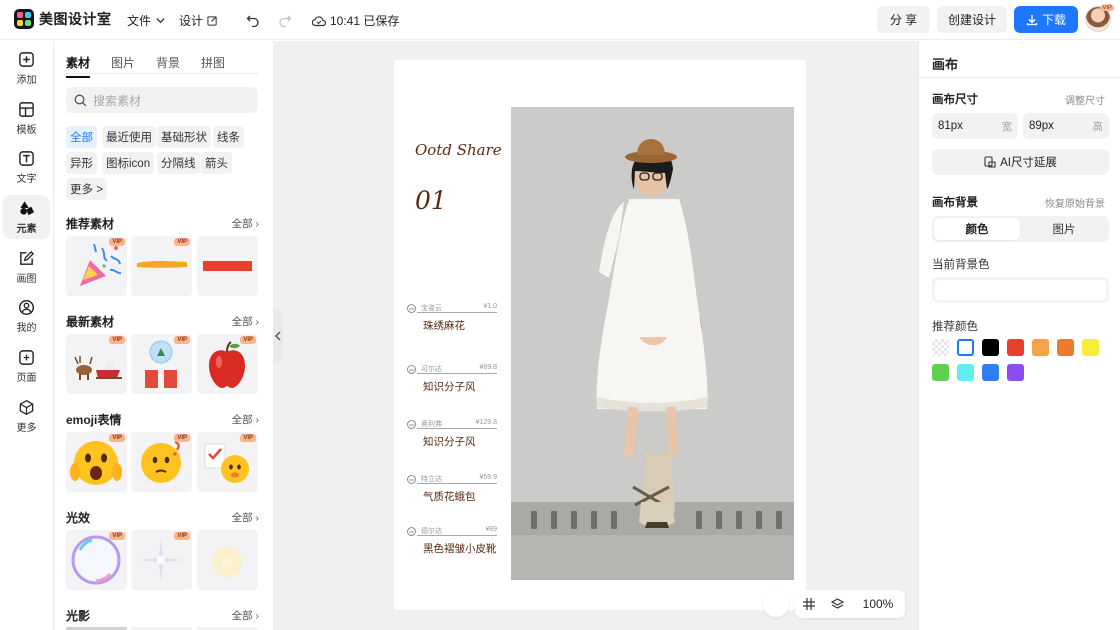  I want to click on chip-basic-shapes: 基础形状, so click(184, 137).